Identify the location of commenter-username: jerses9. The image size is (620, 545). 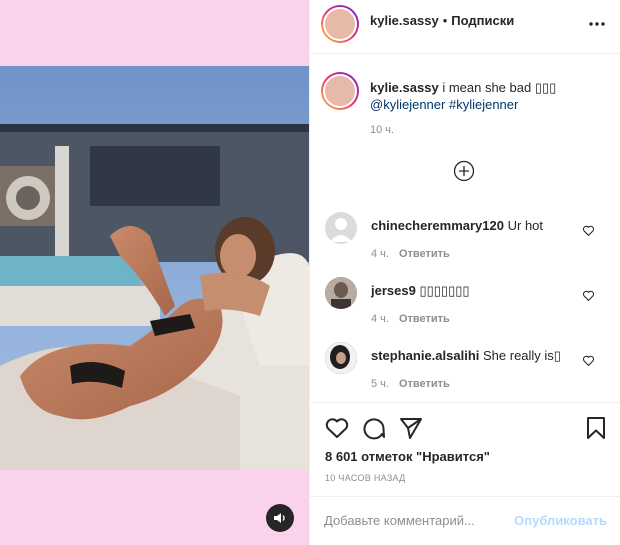
(393, 290).